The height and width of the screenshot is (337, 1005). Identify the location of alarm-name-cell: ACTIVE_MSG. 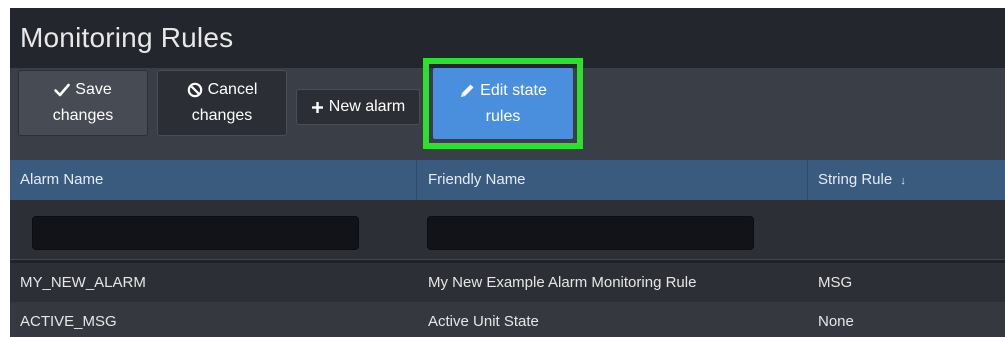
(68, 321).